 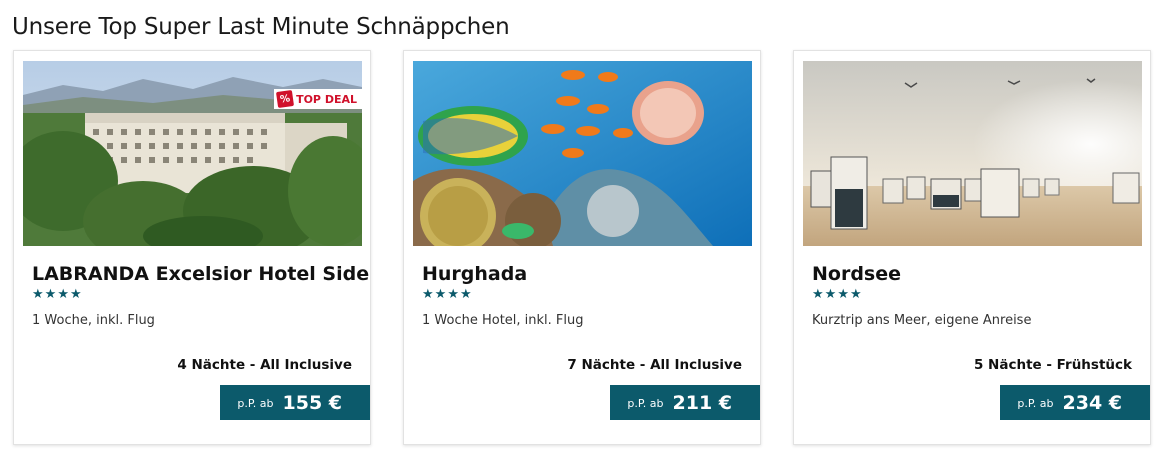 What do you see at coordinates (200, 274) in the screenshot?
I see `card-title: LABRANDA Excelsior Hotel Side` at bounding box center [200, 274].